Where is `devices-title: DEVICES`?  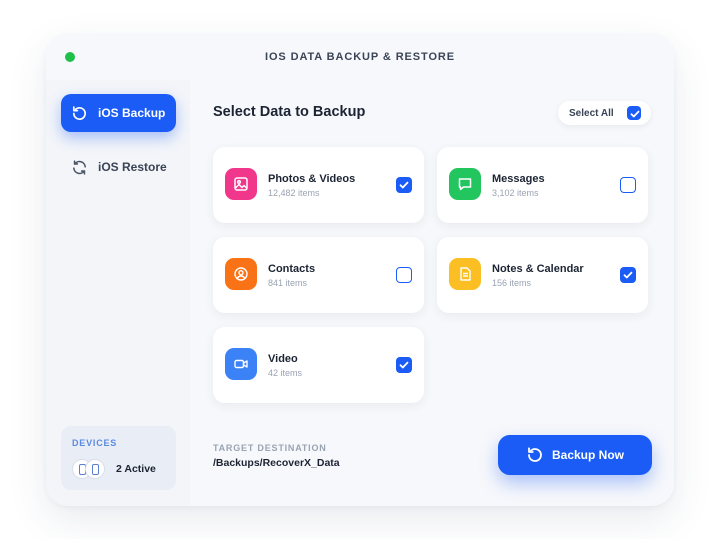 devices-title: DEVICES is located at coordinates (95, 443).